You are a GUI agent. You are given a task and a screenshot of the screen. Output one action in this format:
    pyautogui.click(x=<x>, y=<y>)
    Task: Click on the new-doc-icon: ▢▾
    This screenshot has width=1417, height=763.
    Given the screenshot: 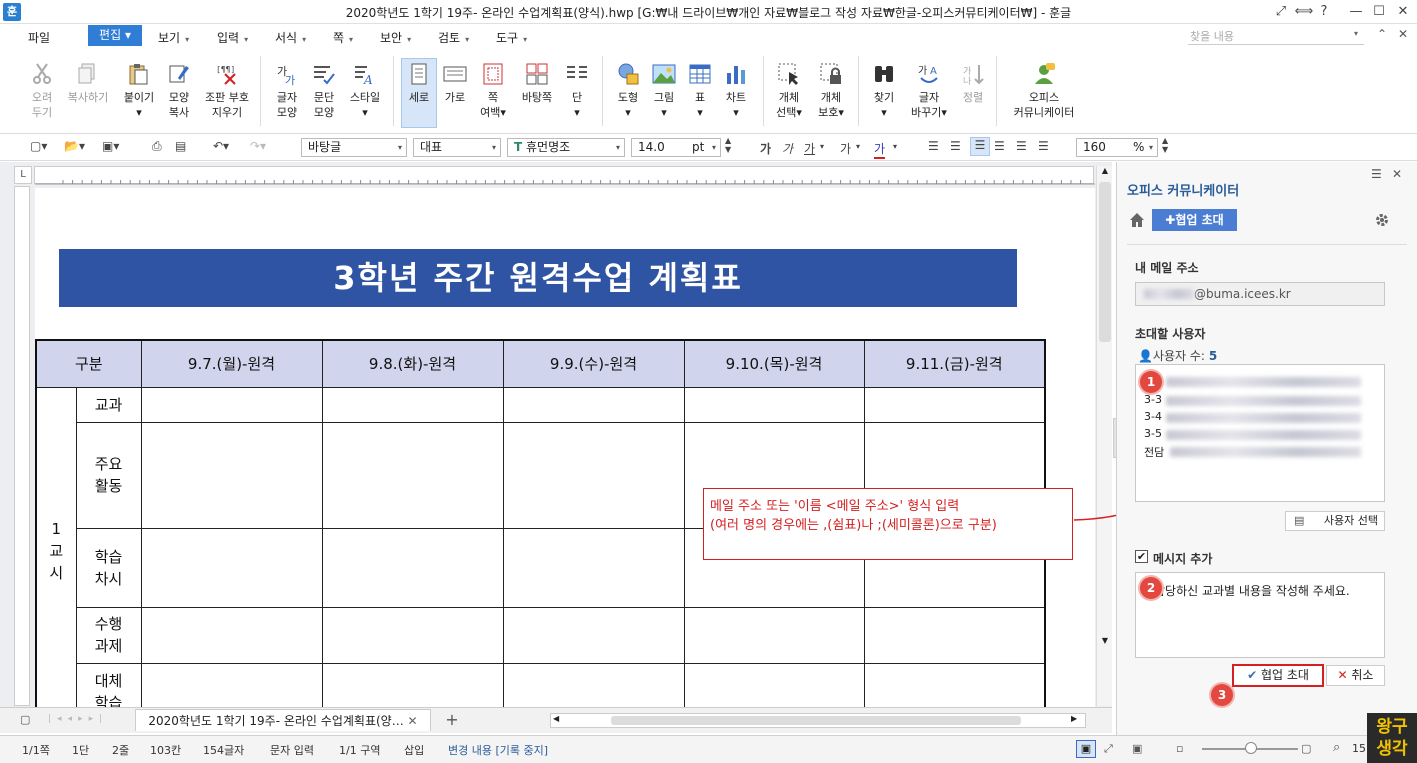 What is the action you would take?
    pyautogui.click(x=38, y=146)
    